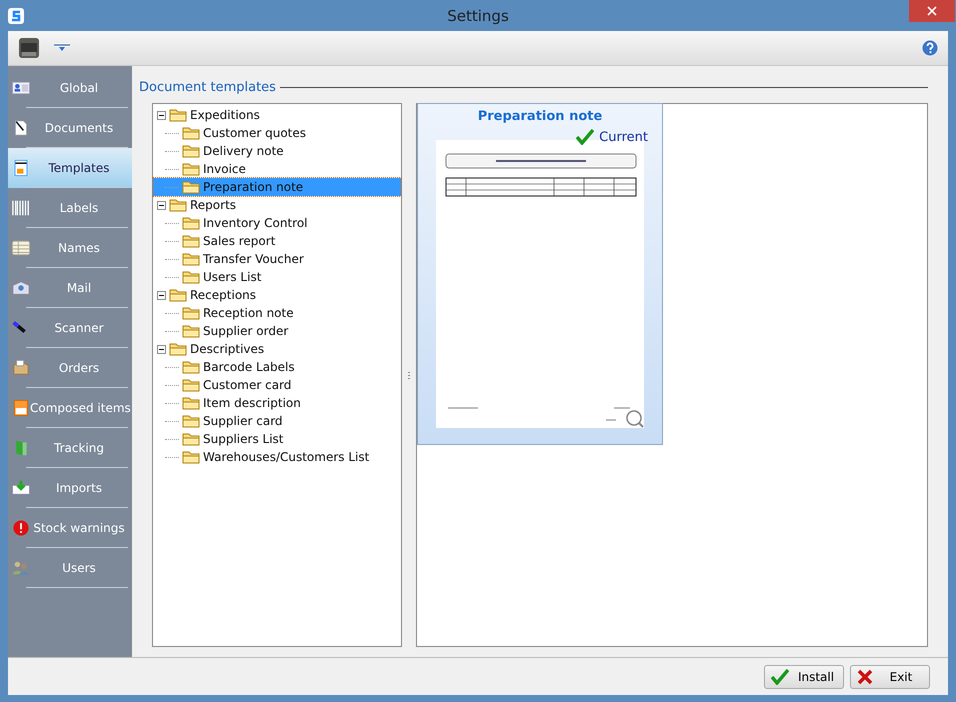  What do you see at coordinates (253, 259) in the screenshot?
I see `tree-item: Transfer Voucher` at bounding box center [253, 259].